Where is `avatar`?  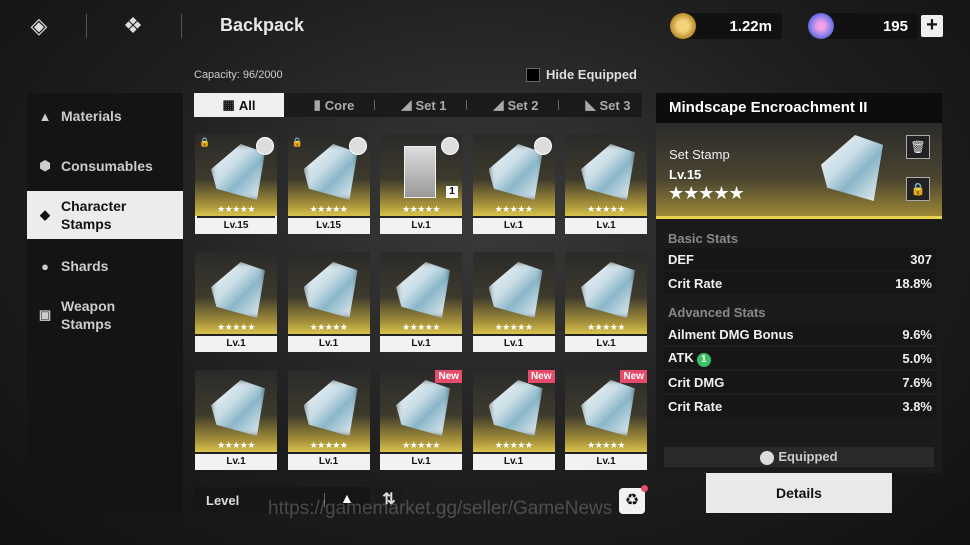
avatar is located at coordinates (767, 457).